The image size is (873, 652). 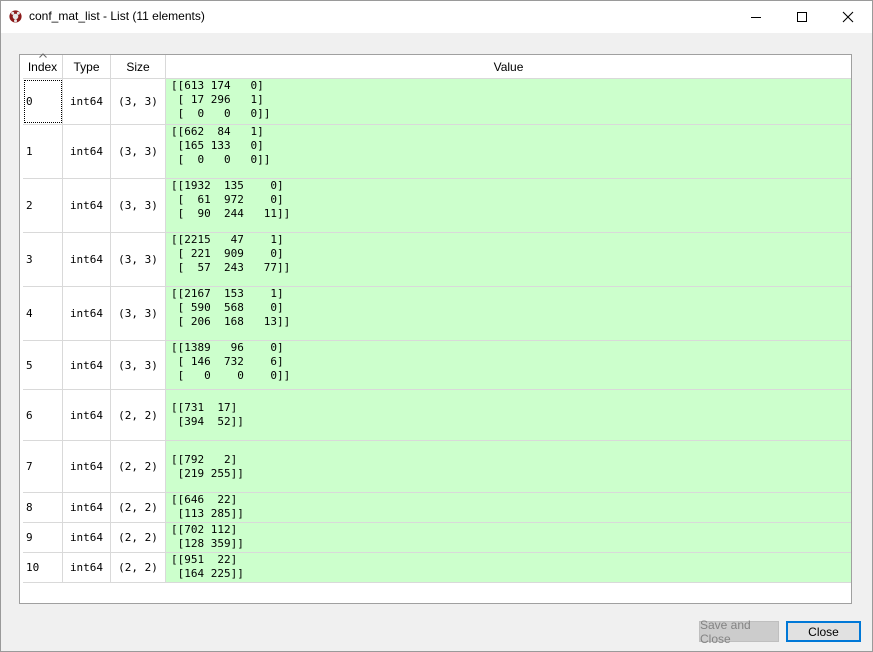 I want to click on value-text: [[613 174 0] [ 17 296 1] [ 0 0 0]], so click(x=221, y=99).